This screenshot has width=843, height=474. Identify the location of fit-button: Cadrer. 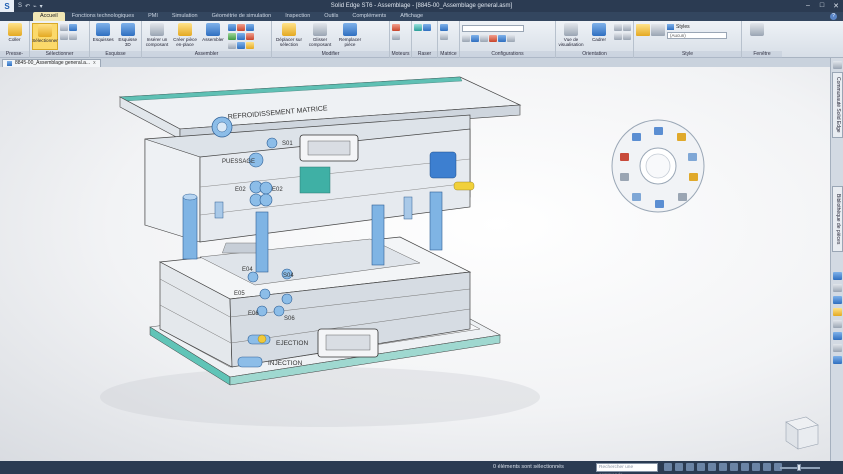
(599, 36).